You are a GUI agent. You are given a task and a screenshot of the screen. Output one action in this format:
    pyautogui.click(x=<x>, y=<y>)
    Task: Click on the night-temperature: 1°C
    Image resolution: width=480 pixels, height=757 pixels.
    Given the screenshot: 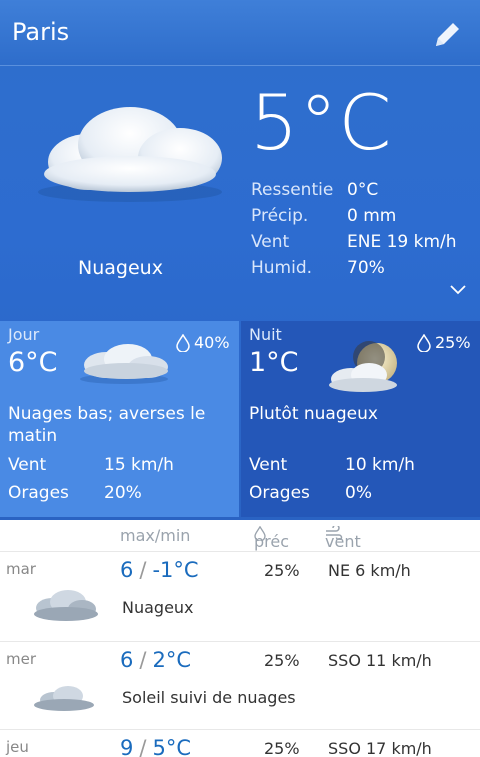 What is the action you would take?
    pyautogui.click(x=274, y=362)
    